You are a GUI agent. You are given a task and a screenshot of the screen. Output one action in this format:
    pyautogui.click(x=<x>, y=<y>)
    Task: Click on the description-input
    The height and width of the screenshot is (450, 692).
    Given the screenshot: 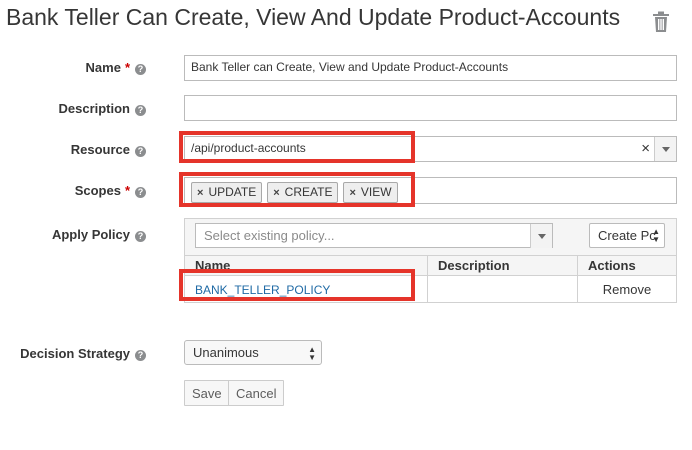 What is the action you would take?
    pyautogui.click(x=430, y=108)
    